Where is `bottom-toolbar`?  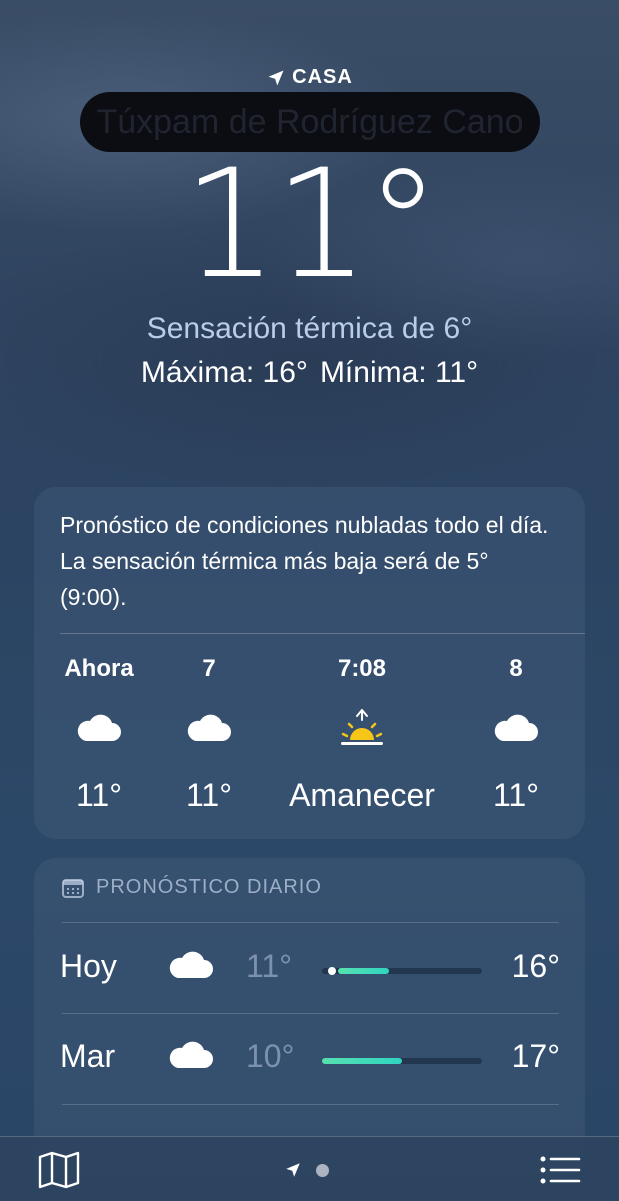 bottom-toolbar is located at coordinates (309, 1168).